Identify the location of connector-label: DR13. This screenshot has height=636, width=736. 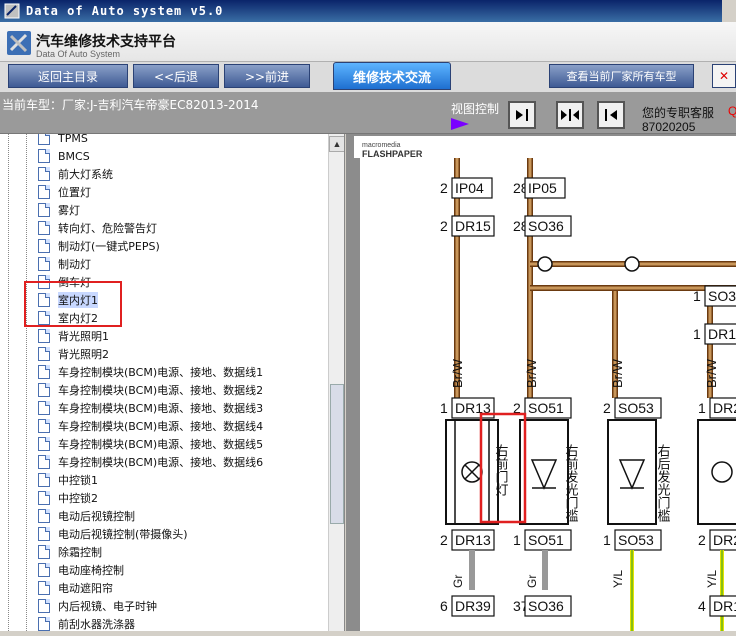
(473, 540).